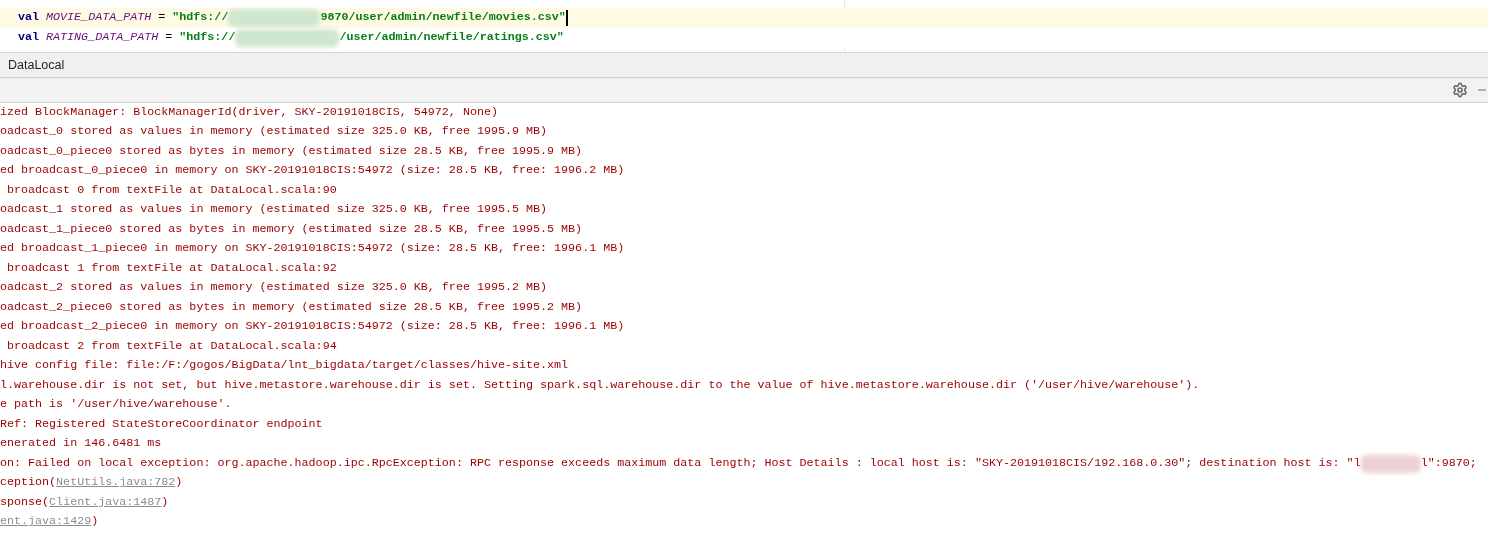  I want to click on code-token: MOVIE_DATA_PATH, so click(99, 18).